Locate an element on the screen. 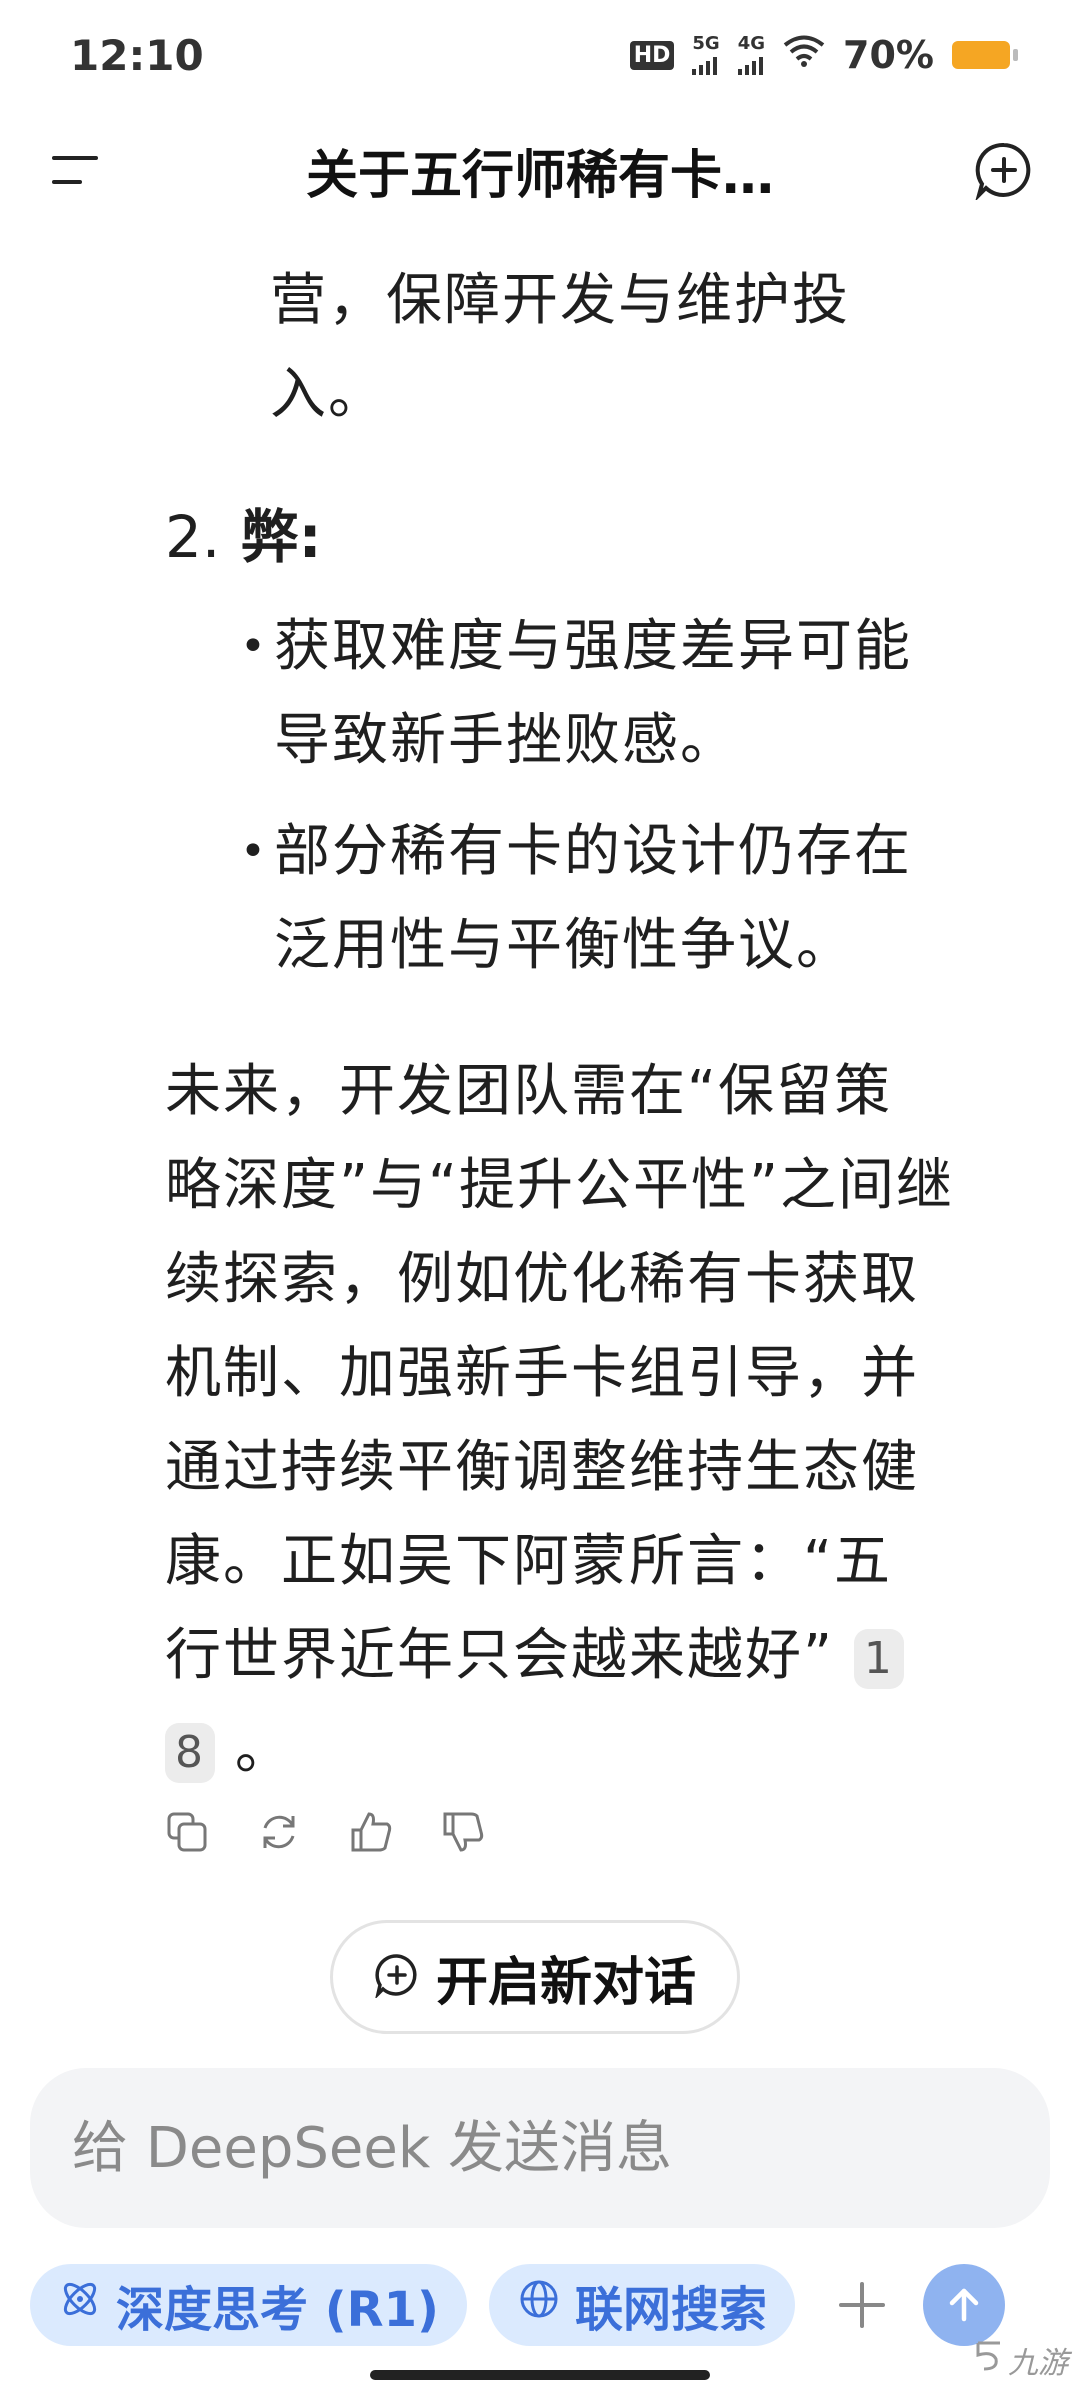 This screenshot has width=1080, height=2388. thumbs-up-icon is located at coordinates (371, 1832).